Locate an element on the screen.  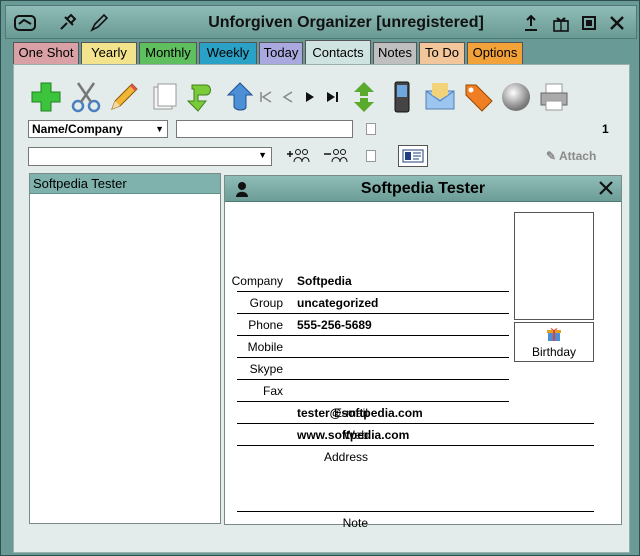
list-item: Softpedia Tester is located at coordinates (125, 184).